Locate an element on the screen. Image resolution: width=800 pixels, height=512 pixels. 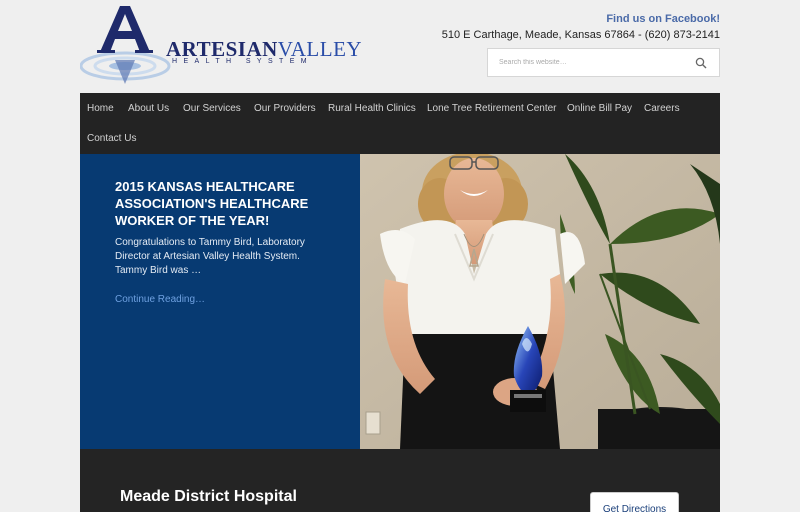
facebook-link: Find us on Facebook! is located at coordinates (663, 19).